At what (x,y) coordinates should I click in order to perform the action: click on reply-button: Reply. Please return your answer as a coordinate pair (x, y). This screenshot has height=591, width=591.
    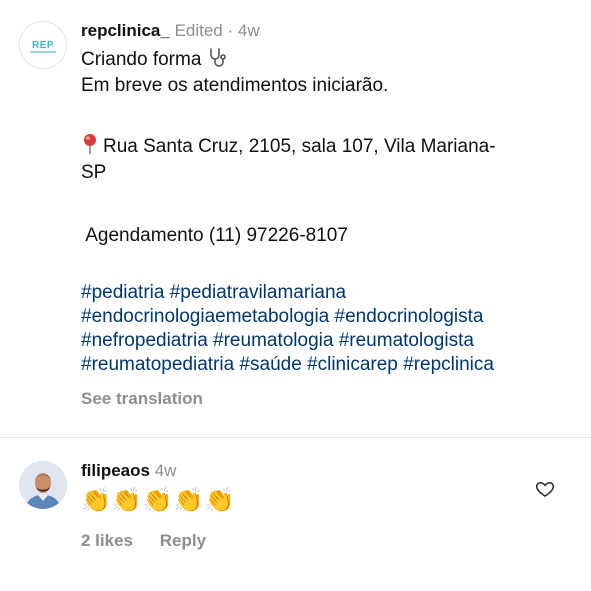
    Looking at the image, I should click on (183, 540).